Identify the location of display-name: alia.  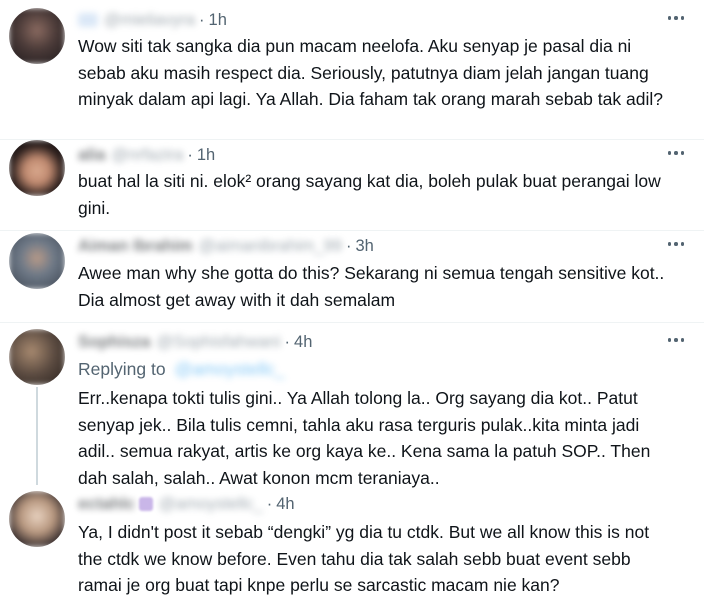
(92, 155).